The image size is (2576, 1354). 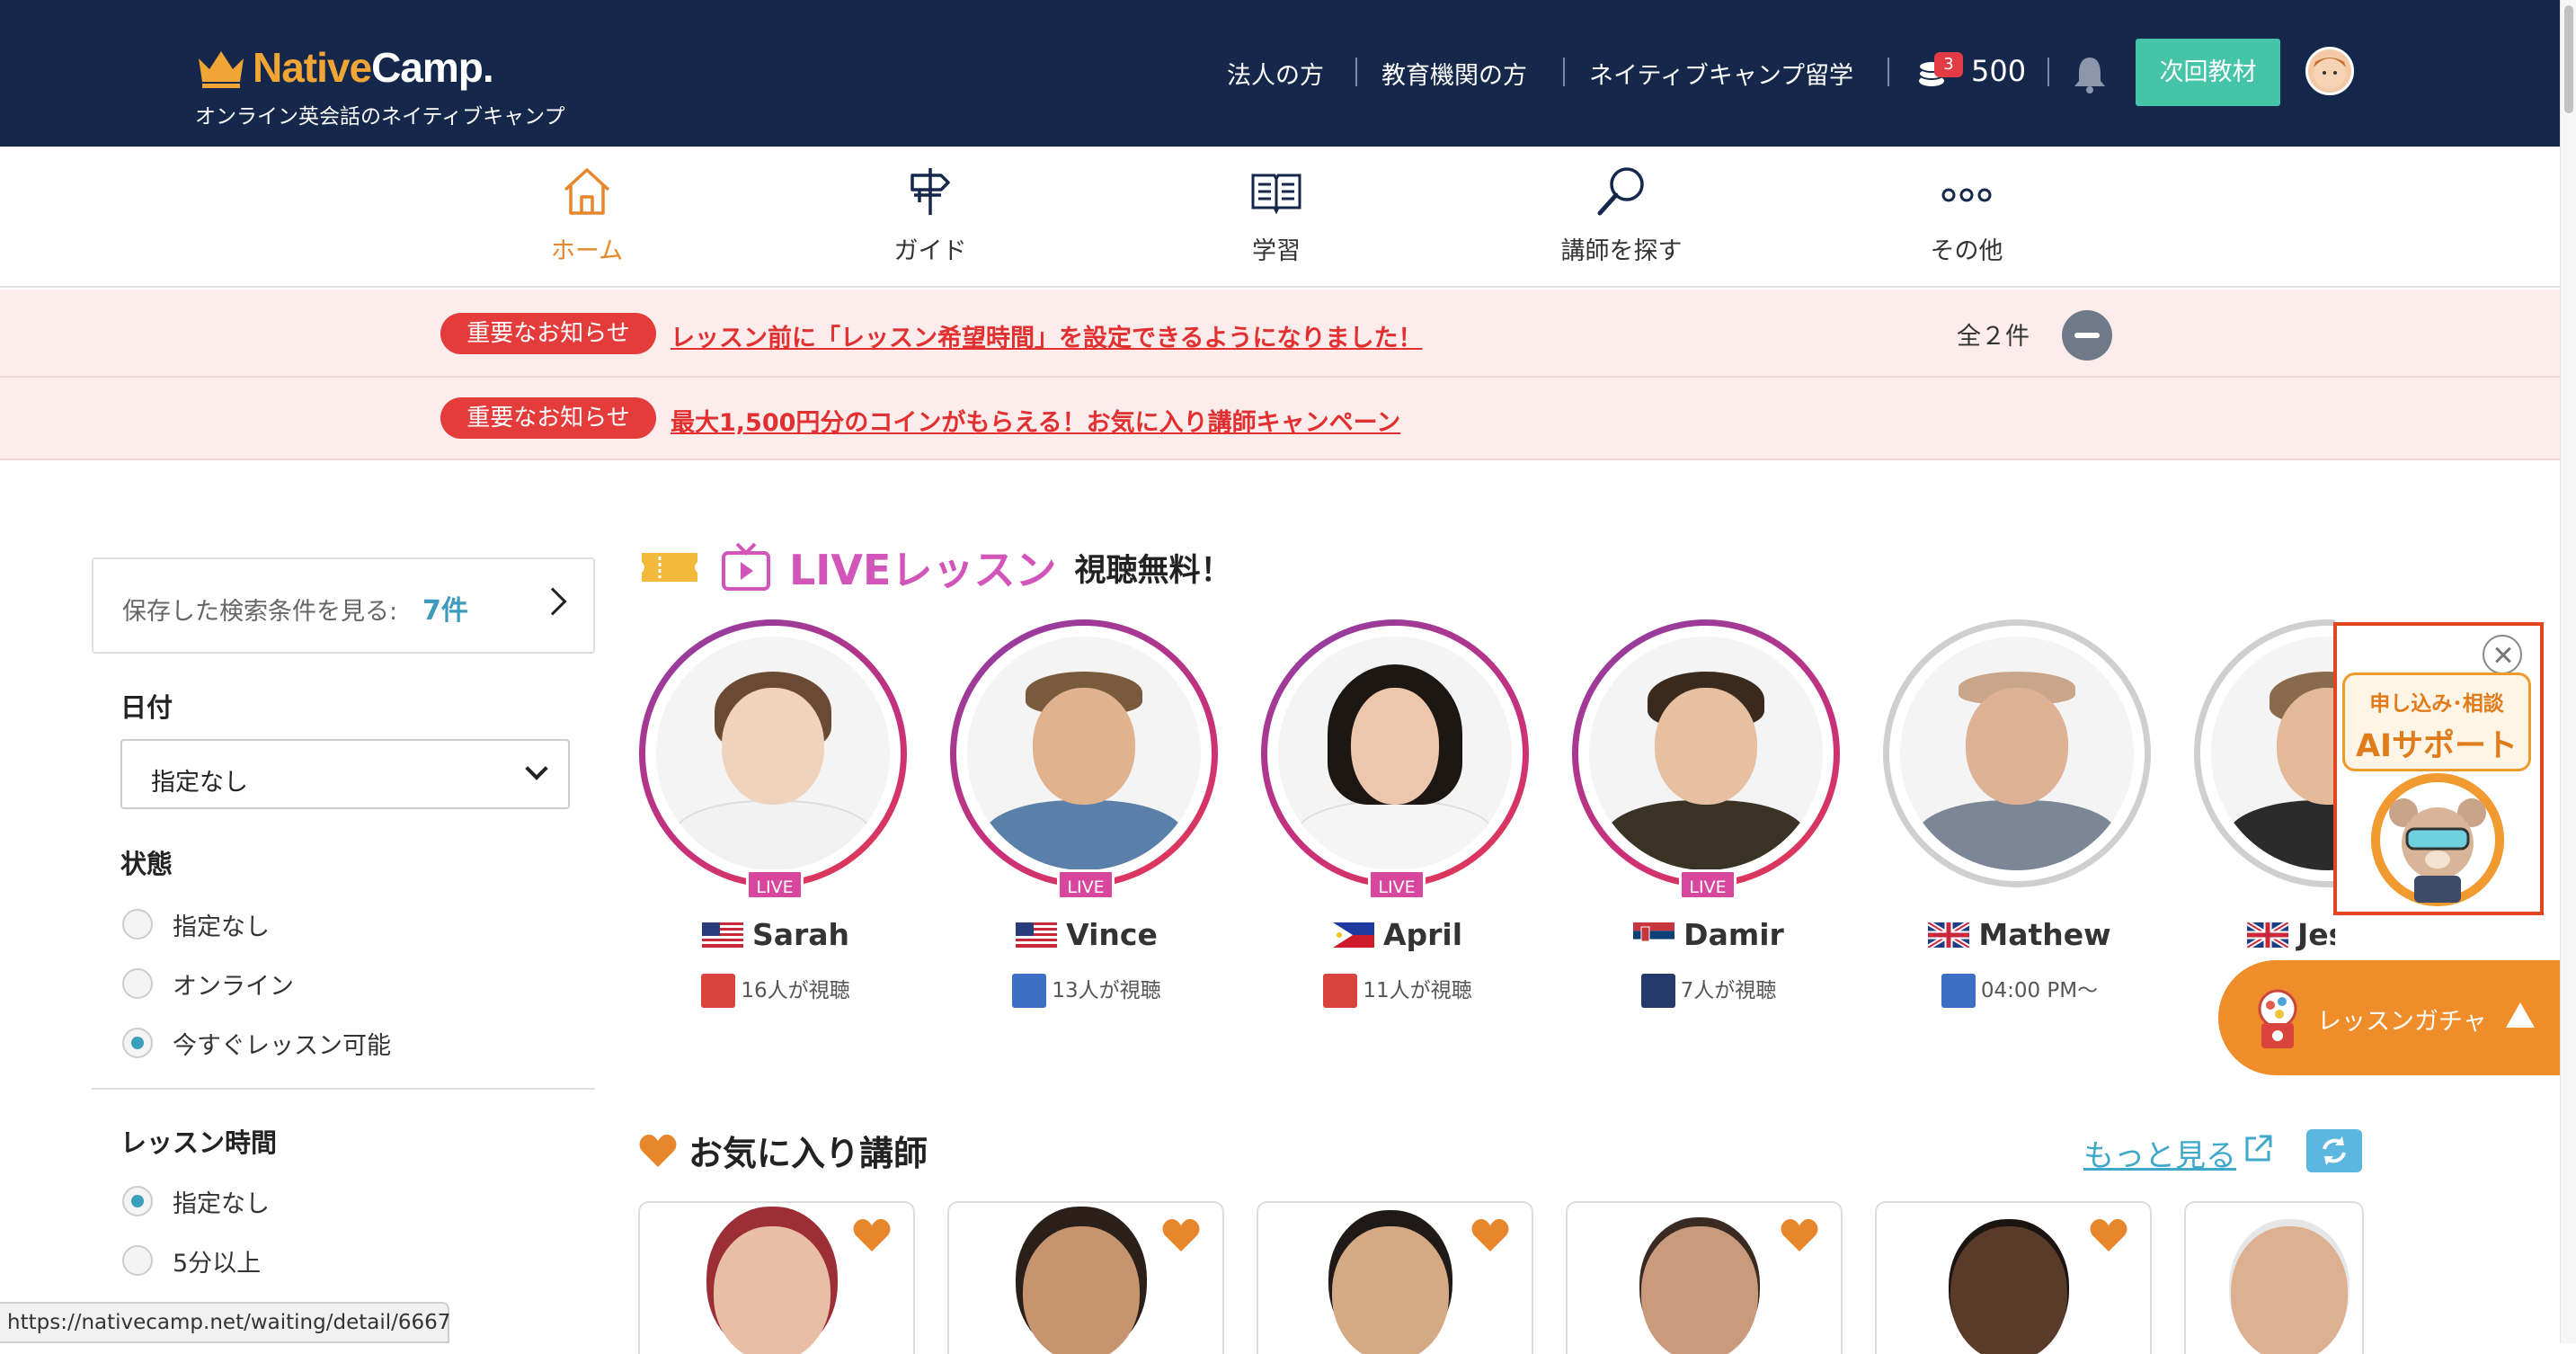 What do you see at coordinates (1733, 934) in the screenshot?
I see `teacher-name: Damir` at bounding box center [1733, 934].